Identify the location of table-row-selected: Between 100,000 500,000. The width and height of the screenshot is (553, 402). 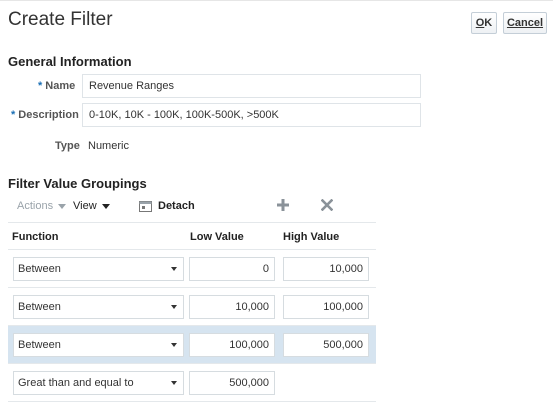
(192, 345).